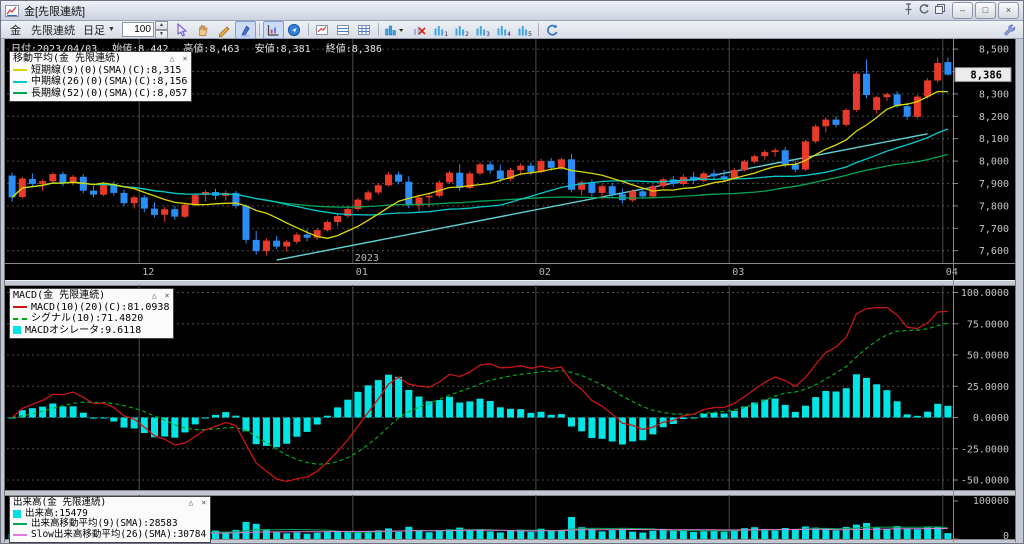  What do you see at coordinates (12, 10) in the screenshot?
I see `window-chart-icon` at bounding box center [12, 10].